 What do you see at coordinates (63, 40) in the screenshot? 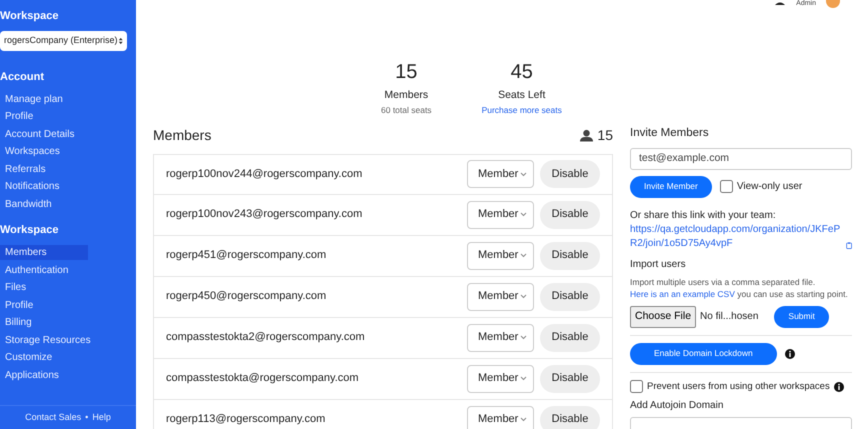
I see `workspace-select: rogersCompany (Enterprise)` at bounding box center [63, 40].